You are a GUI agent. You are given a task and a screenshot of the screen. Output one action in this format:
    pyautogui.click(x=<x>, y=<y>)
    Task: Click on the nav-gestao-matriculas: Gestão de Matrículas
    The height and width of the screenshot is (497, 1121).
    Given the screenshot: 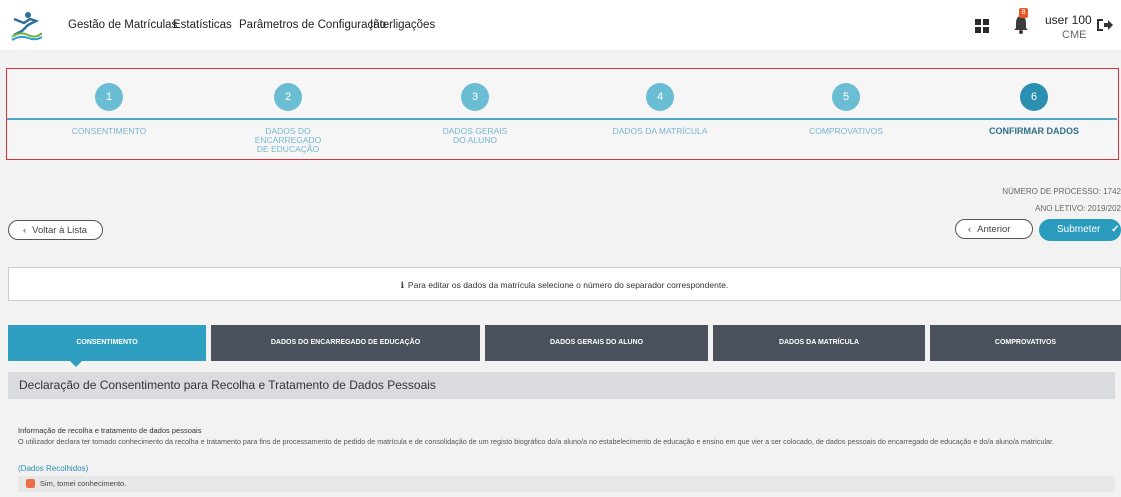 What is the action you would take?
    pyautogui.click(x=122, y=25)
    